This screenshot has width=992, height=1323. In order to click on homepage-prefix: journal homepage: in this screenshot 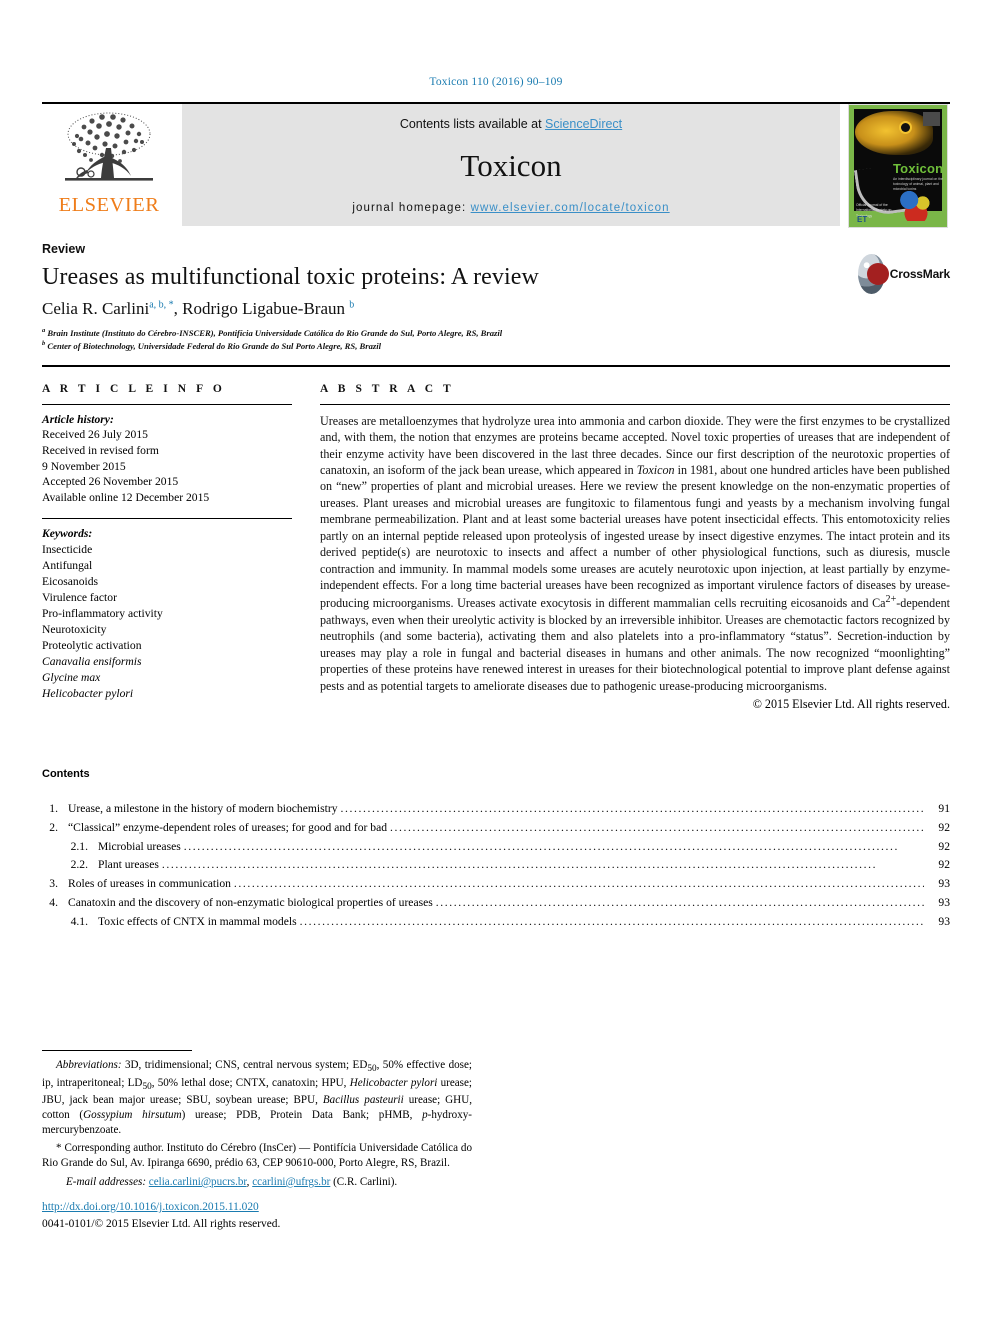, I will do `click(411, 208)`.